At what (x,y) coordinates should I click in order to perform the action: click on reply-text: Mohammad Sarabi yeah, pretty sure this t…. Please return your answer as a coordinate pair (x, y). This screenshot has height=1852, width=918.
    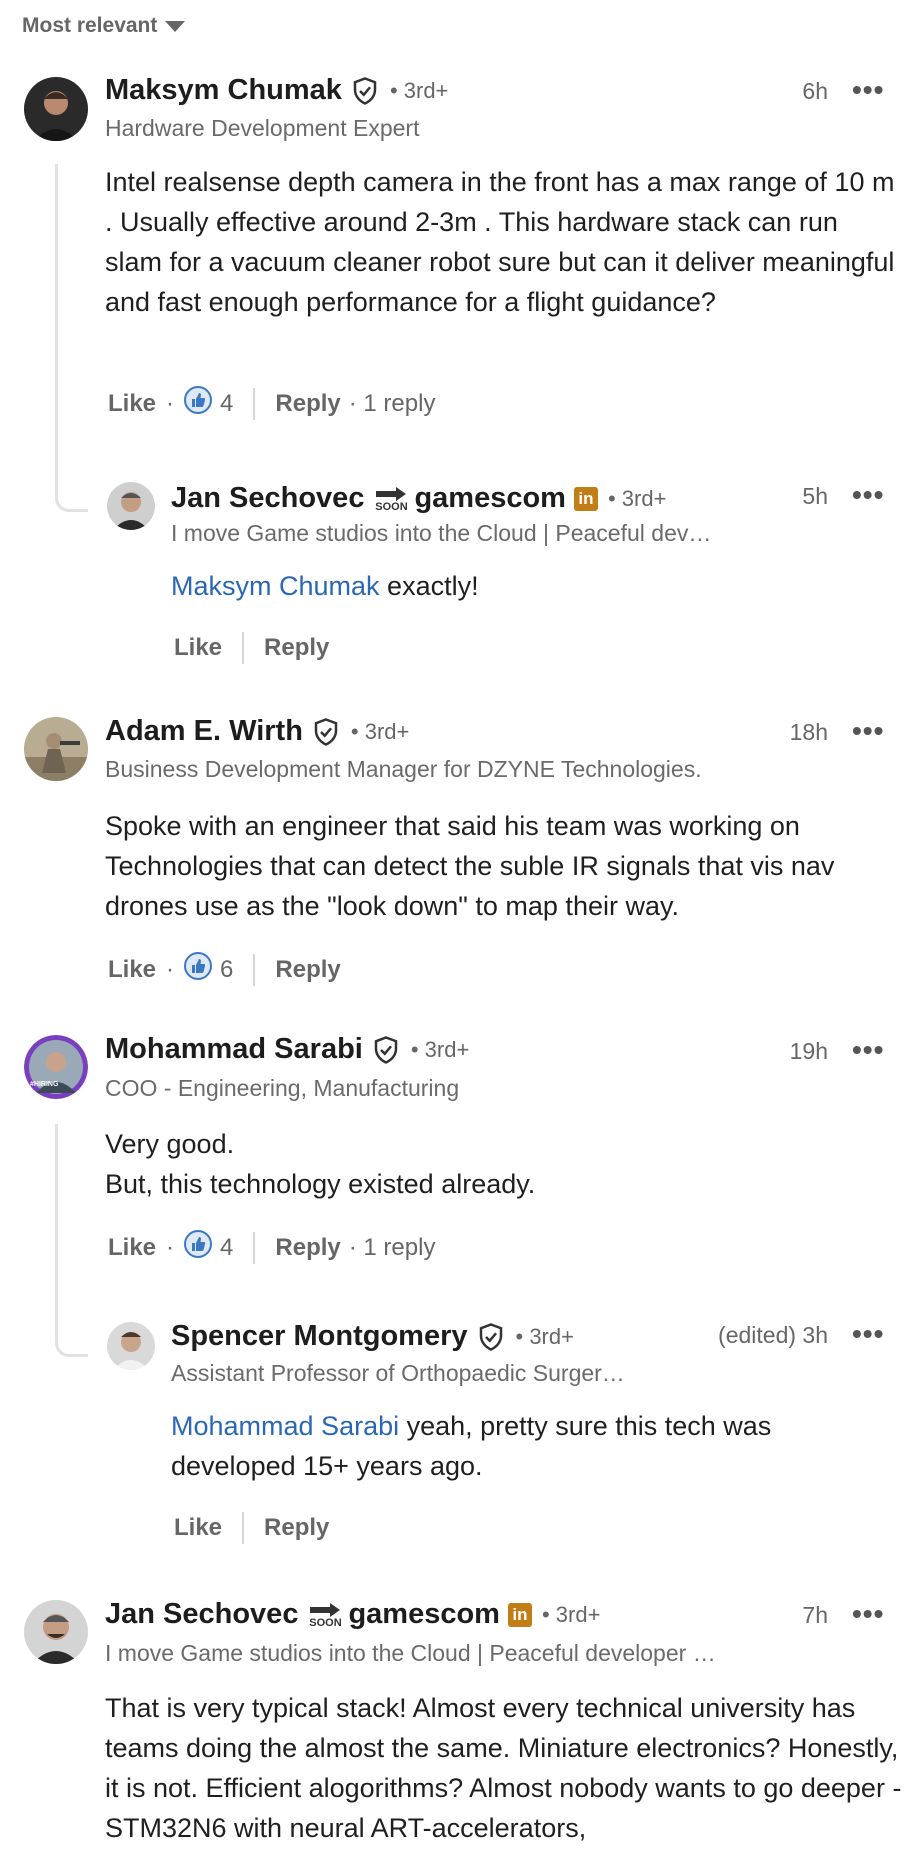
    Looking at the image, I should click on (471, 1446).